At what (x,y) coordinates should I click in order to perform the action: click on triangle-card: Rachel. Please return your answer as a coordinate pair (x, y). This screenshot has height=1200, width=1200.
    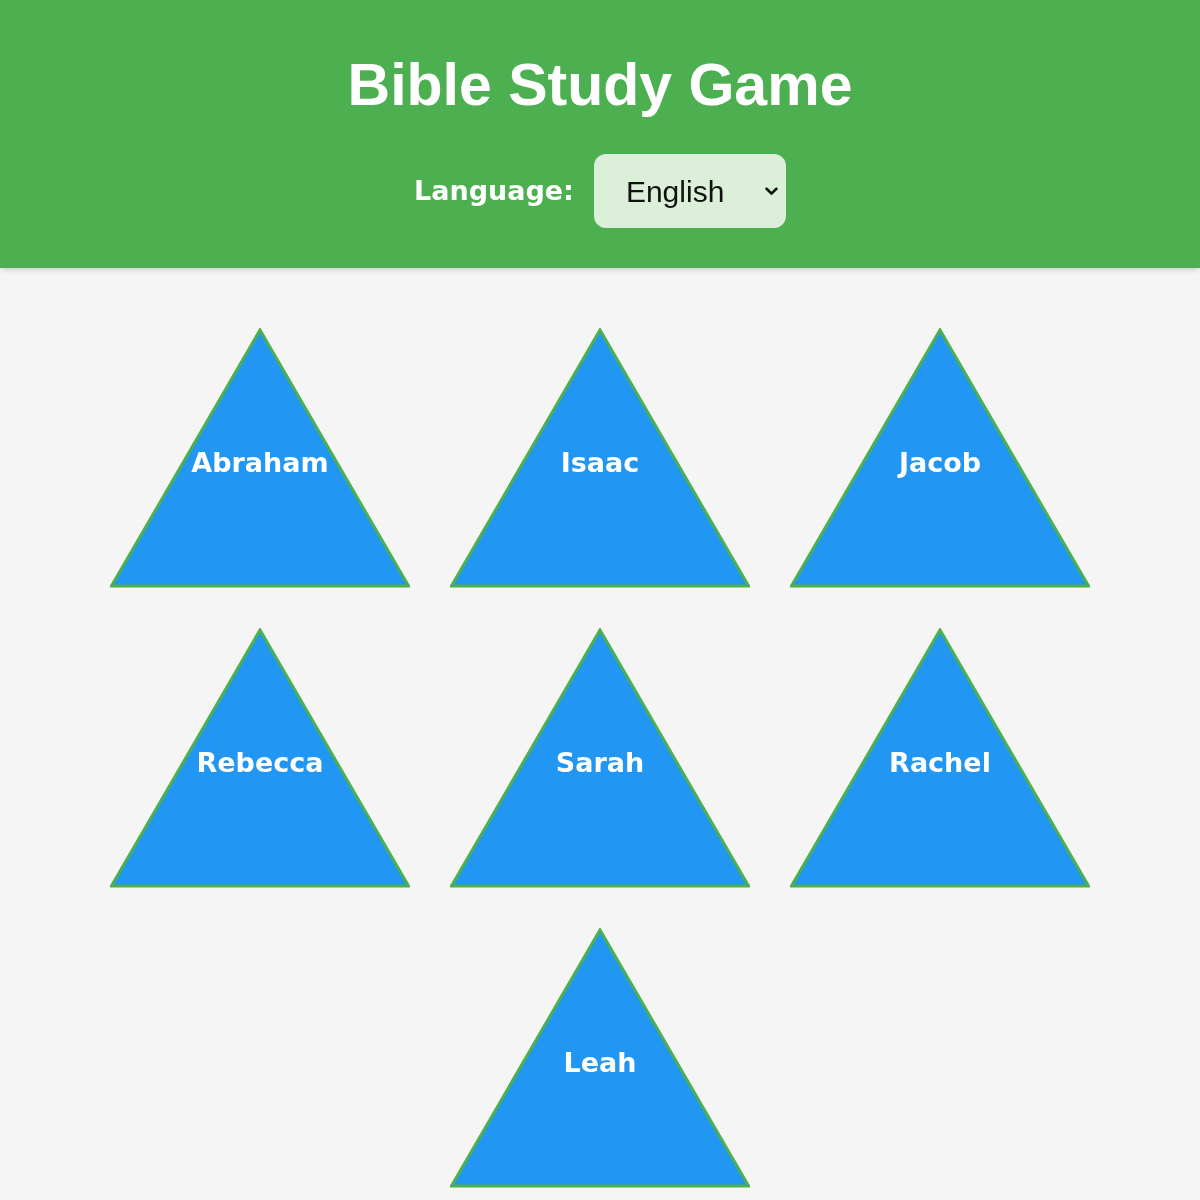
    Looking at the image, I should click on (940, 758).